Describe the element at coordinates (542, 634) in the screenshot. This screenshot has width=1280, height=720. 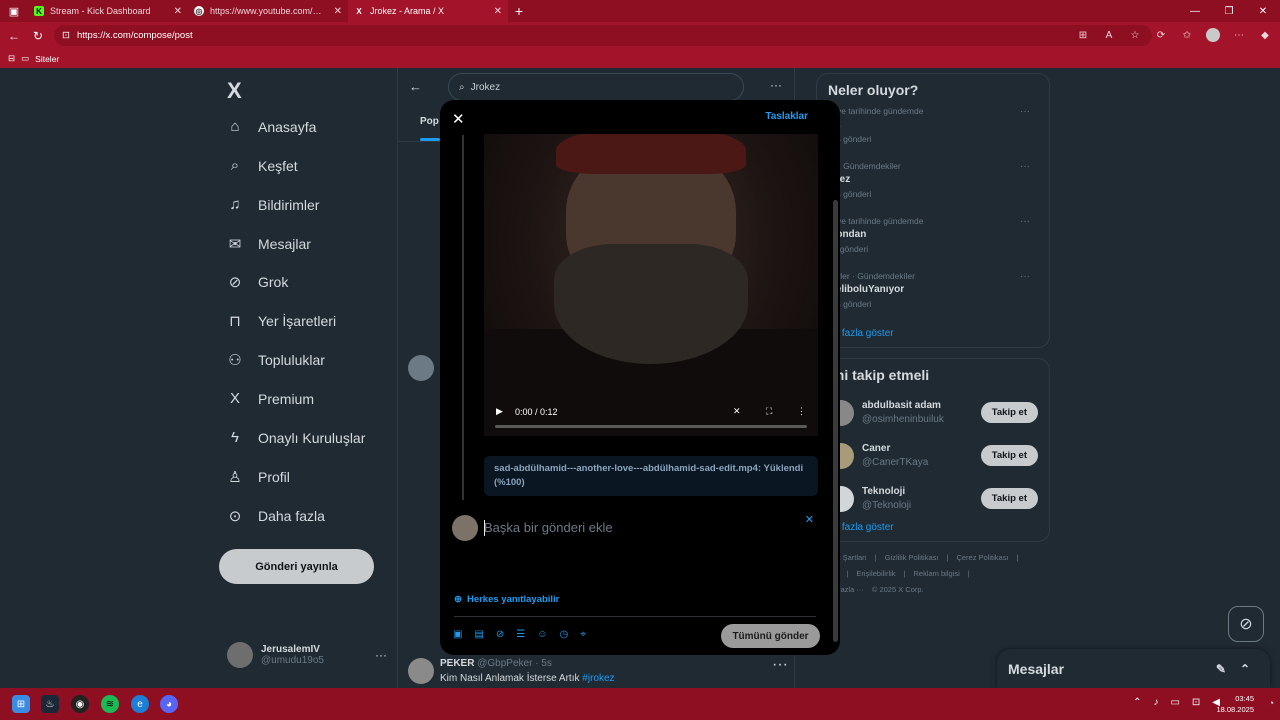
I see `emoji-icon: ☺` at that location.